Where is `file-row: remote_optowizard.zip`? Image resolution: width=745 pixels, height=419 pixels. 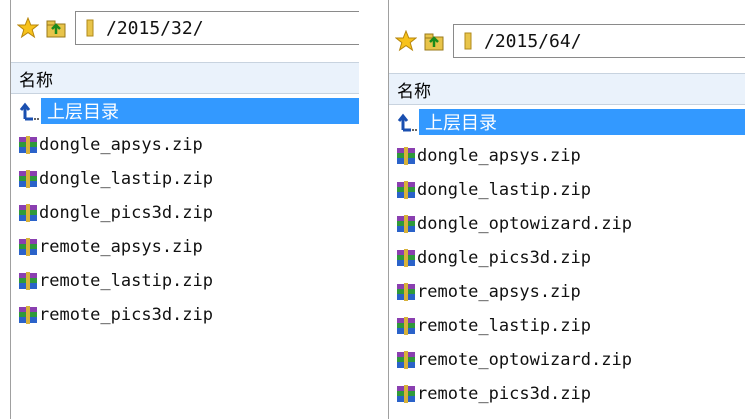 file-row: remote_optowizard.zip is located at coordinates (567, 360).